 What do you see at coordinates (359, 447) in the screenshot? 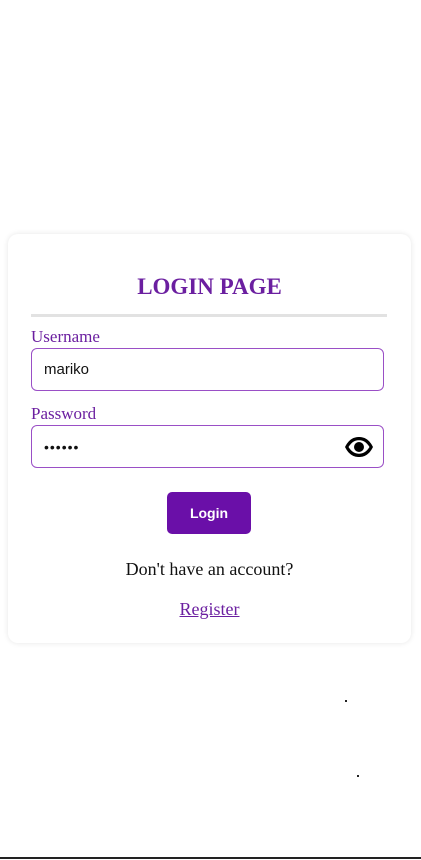
I see `eye-icon` at bounding box center [359, 447].